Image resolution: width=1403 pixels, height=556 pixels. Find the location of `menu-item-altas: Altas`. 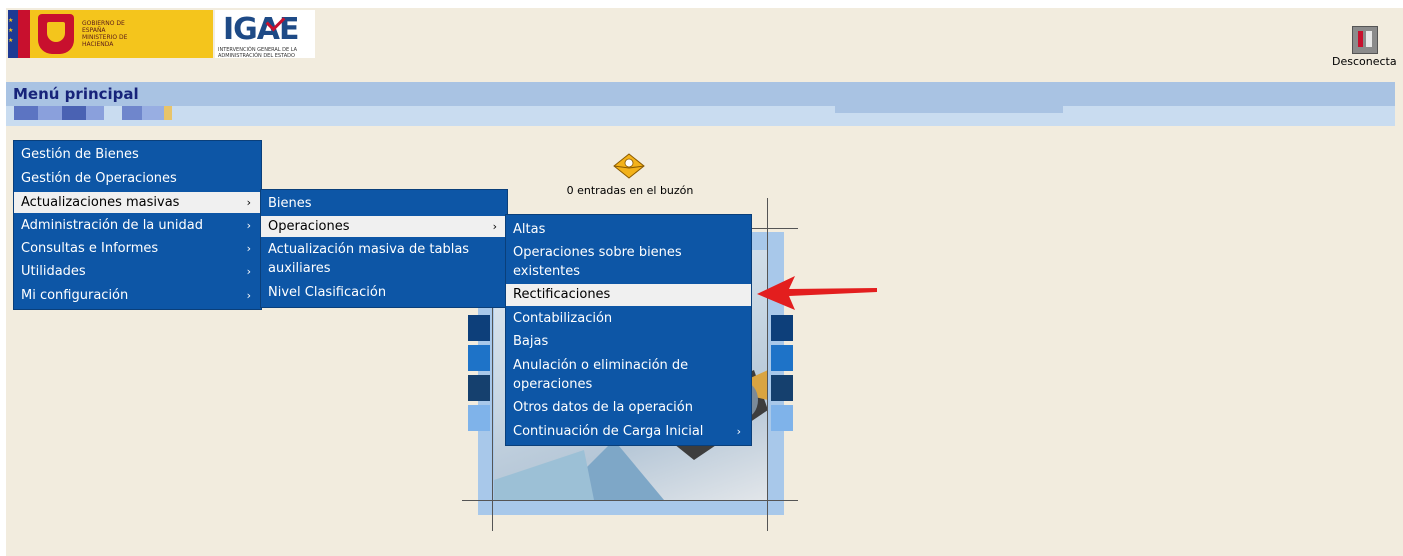

menu-item-altas: Altas is located at coordinates (628, 230).